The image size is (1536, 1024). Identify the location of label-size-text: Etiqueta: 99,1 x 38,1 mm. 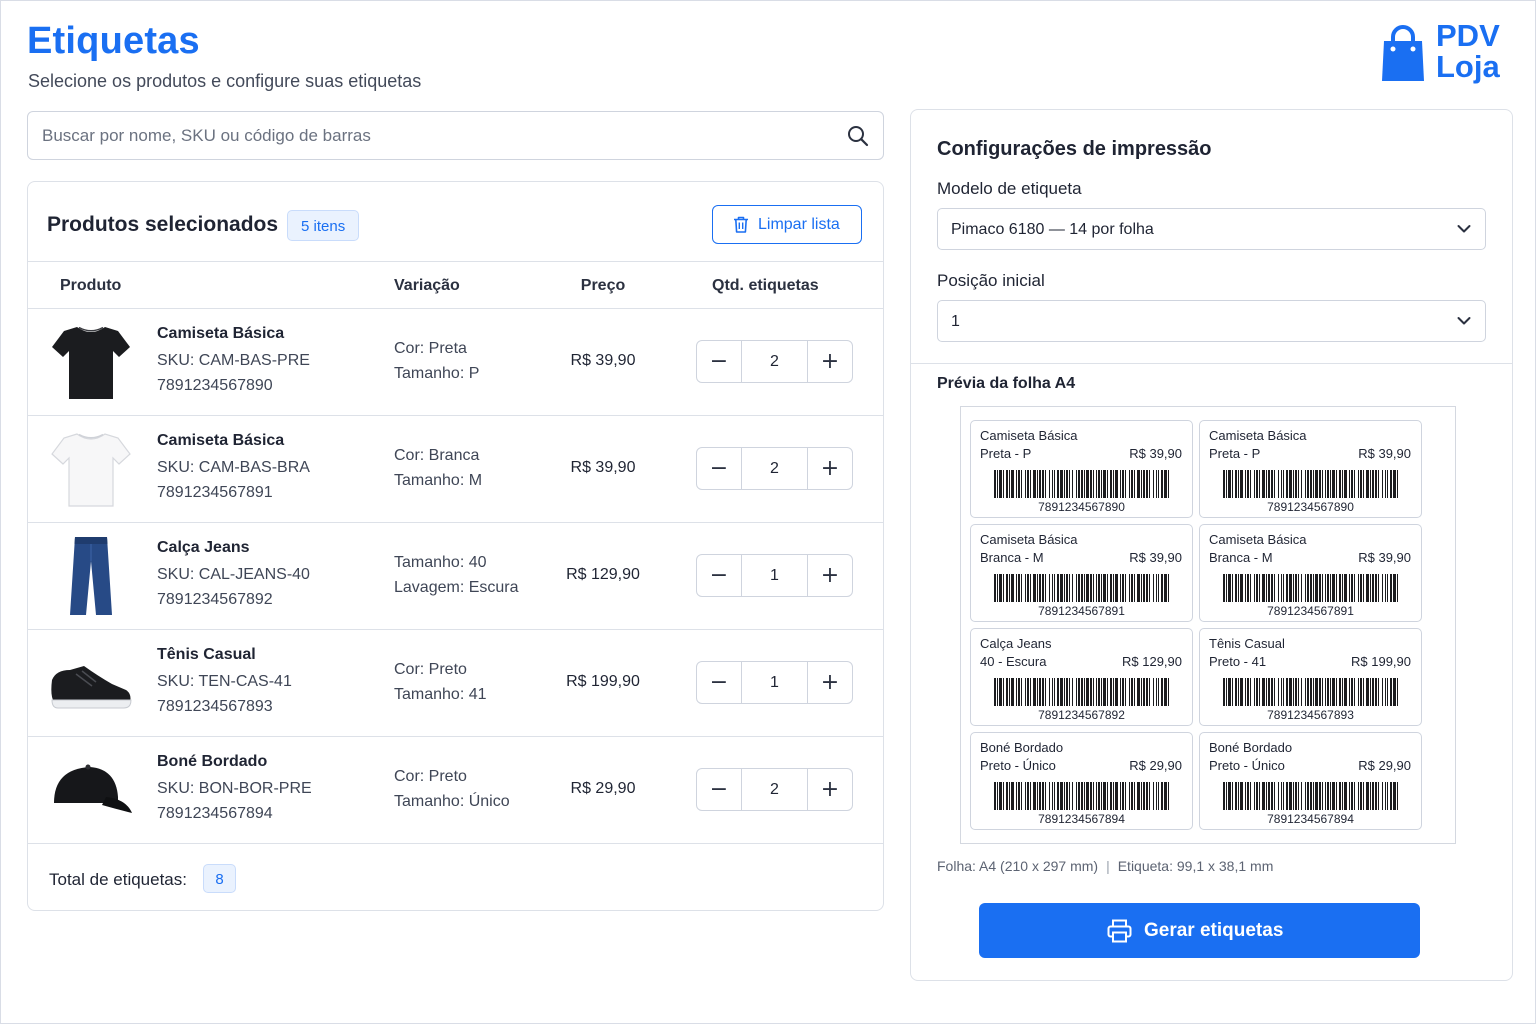
(1195, 866).